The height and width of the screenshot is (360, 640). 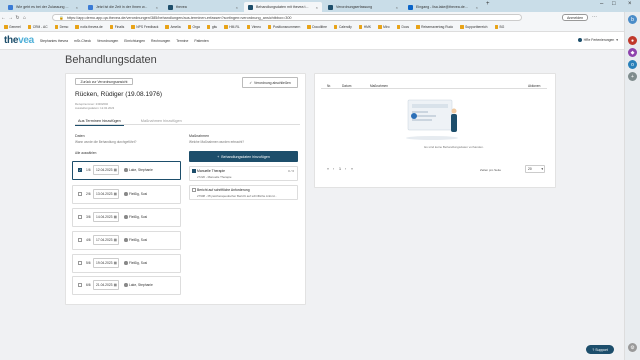 What do you see at coordinates (575, 17) in the screenshot?
I see `sign-in-button: Anmelden` at bounding box center [575, 17].